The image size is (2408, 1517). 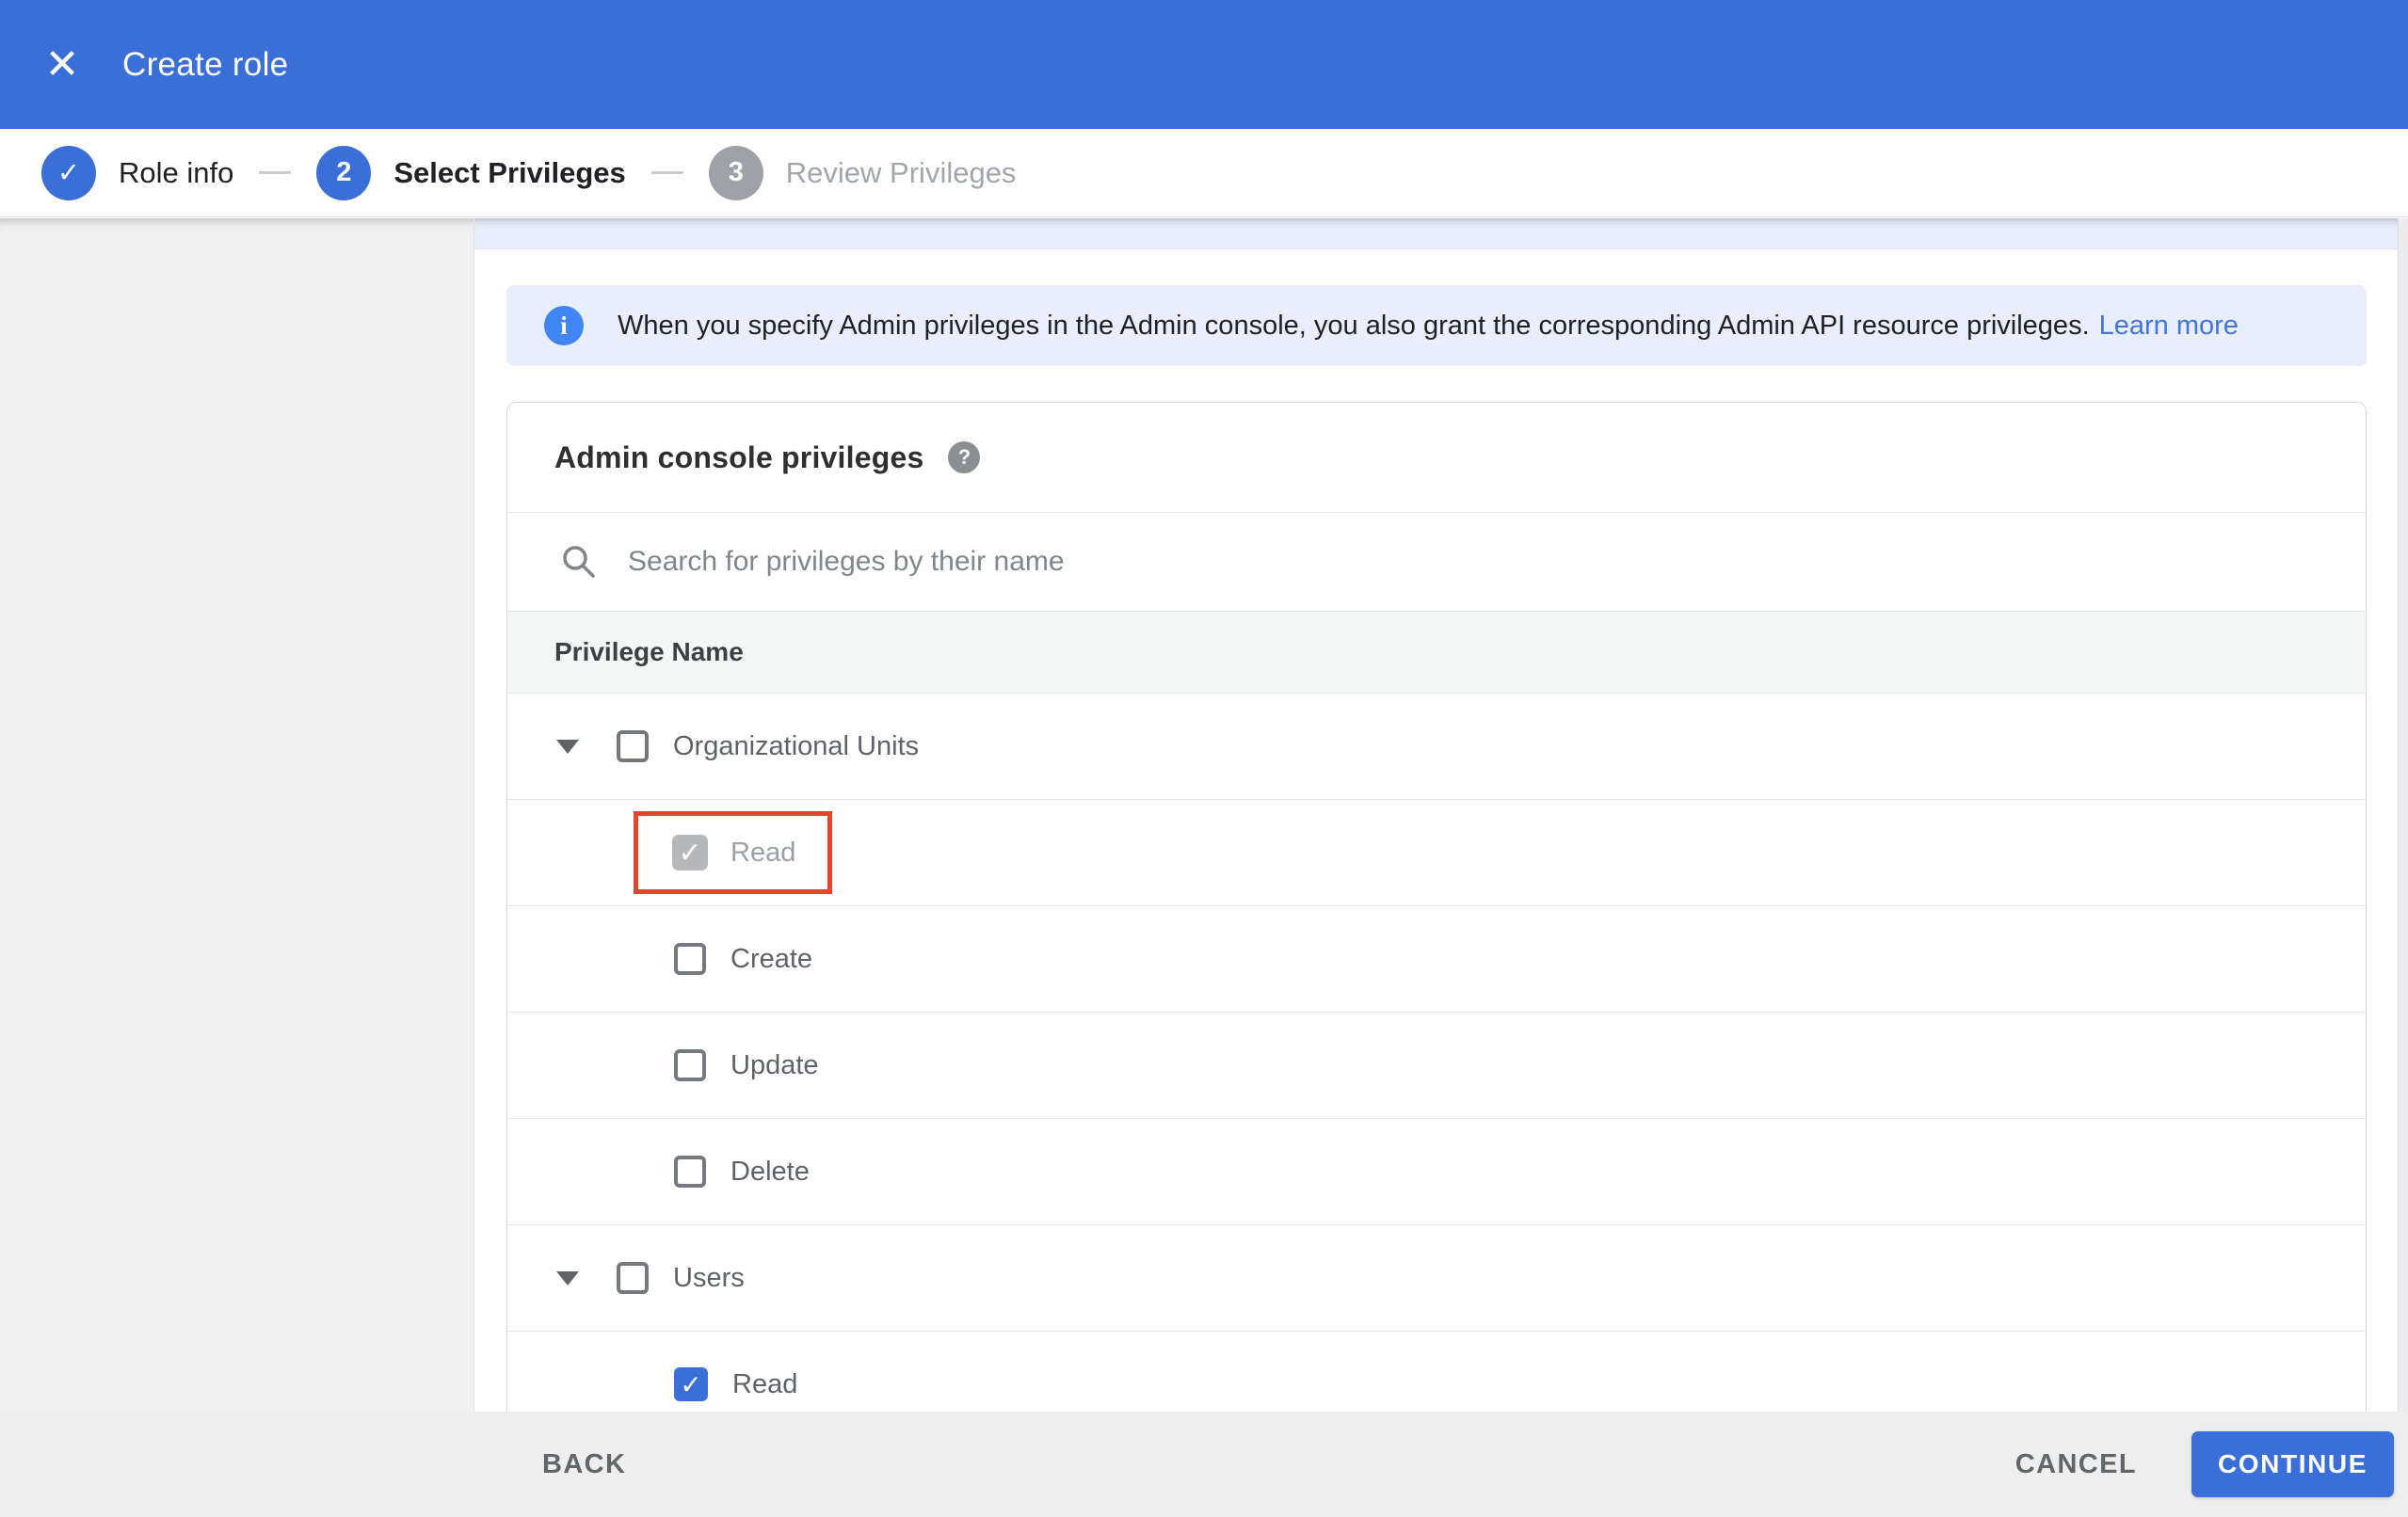 I want to click on card-title: Admin console privileges, so click(x=739, y=456).